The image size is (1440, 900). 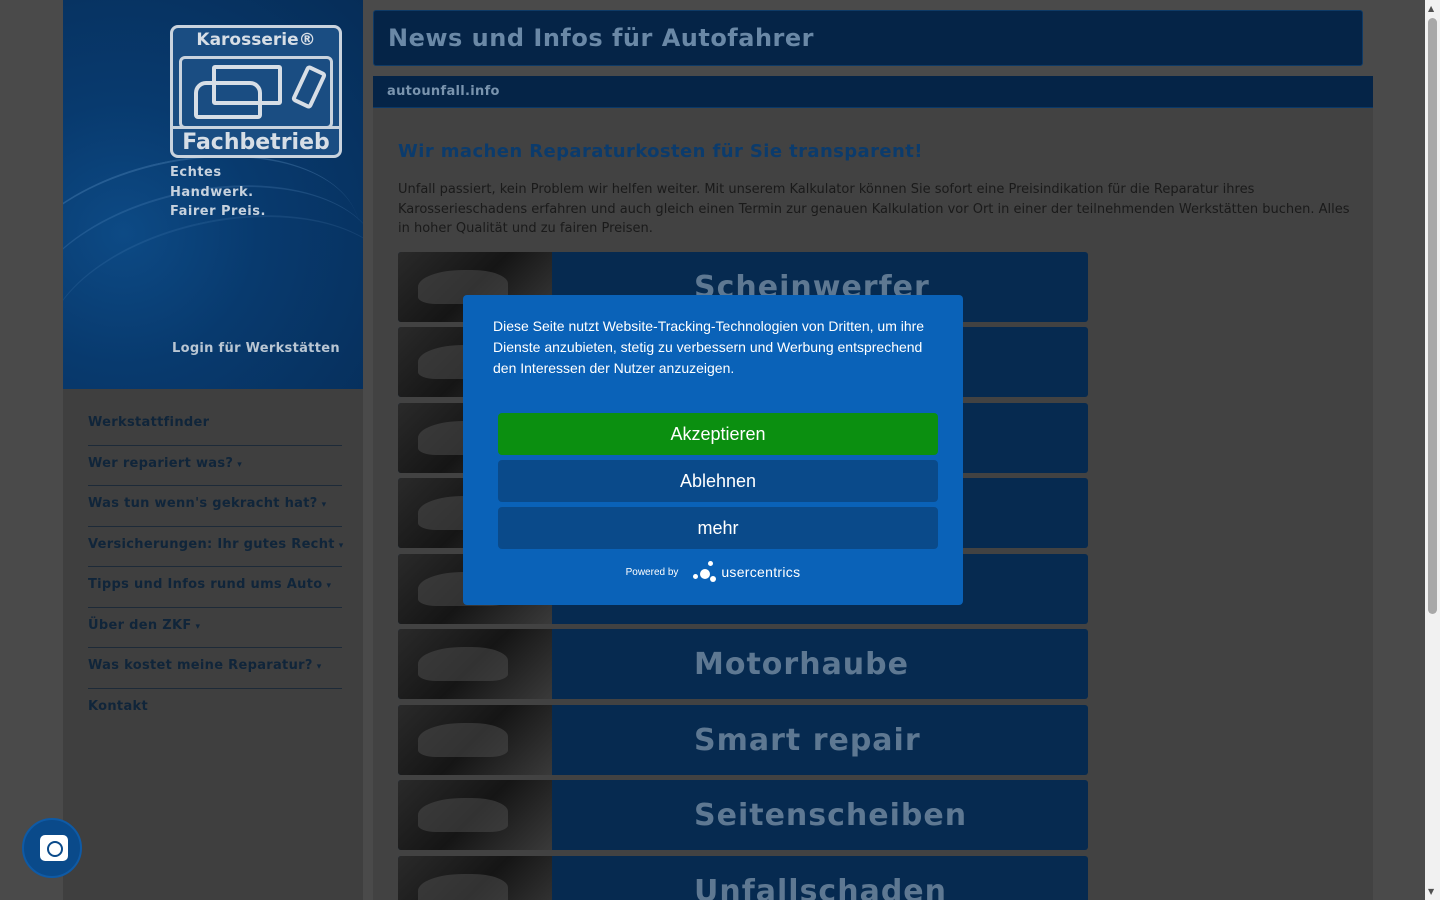 What do you see at coordinates (200, 665) in the screenshot?
I see `nav-item-label: Was kostet meine Reparatur?` at bounding box center [200, 665].